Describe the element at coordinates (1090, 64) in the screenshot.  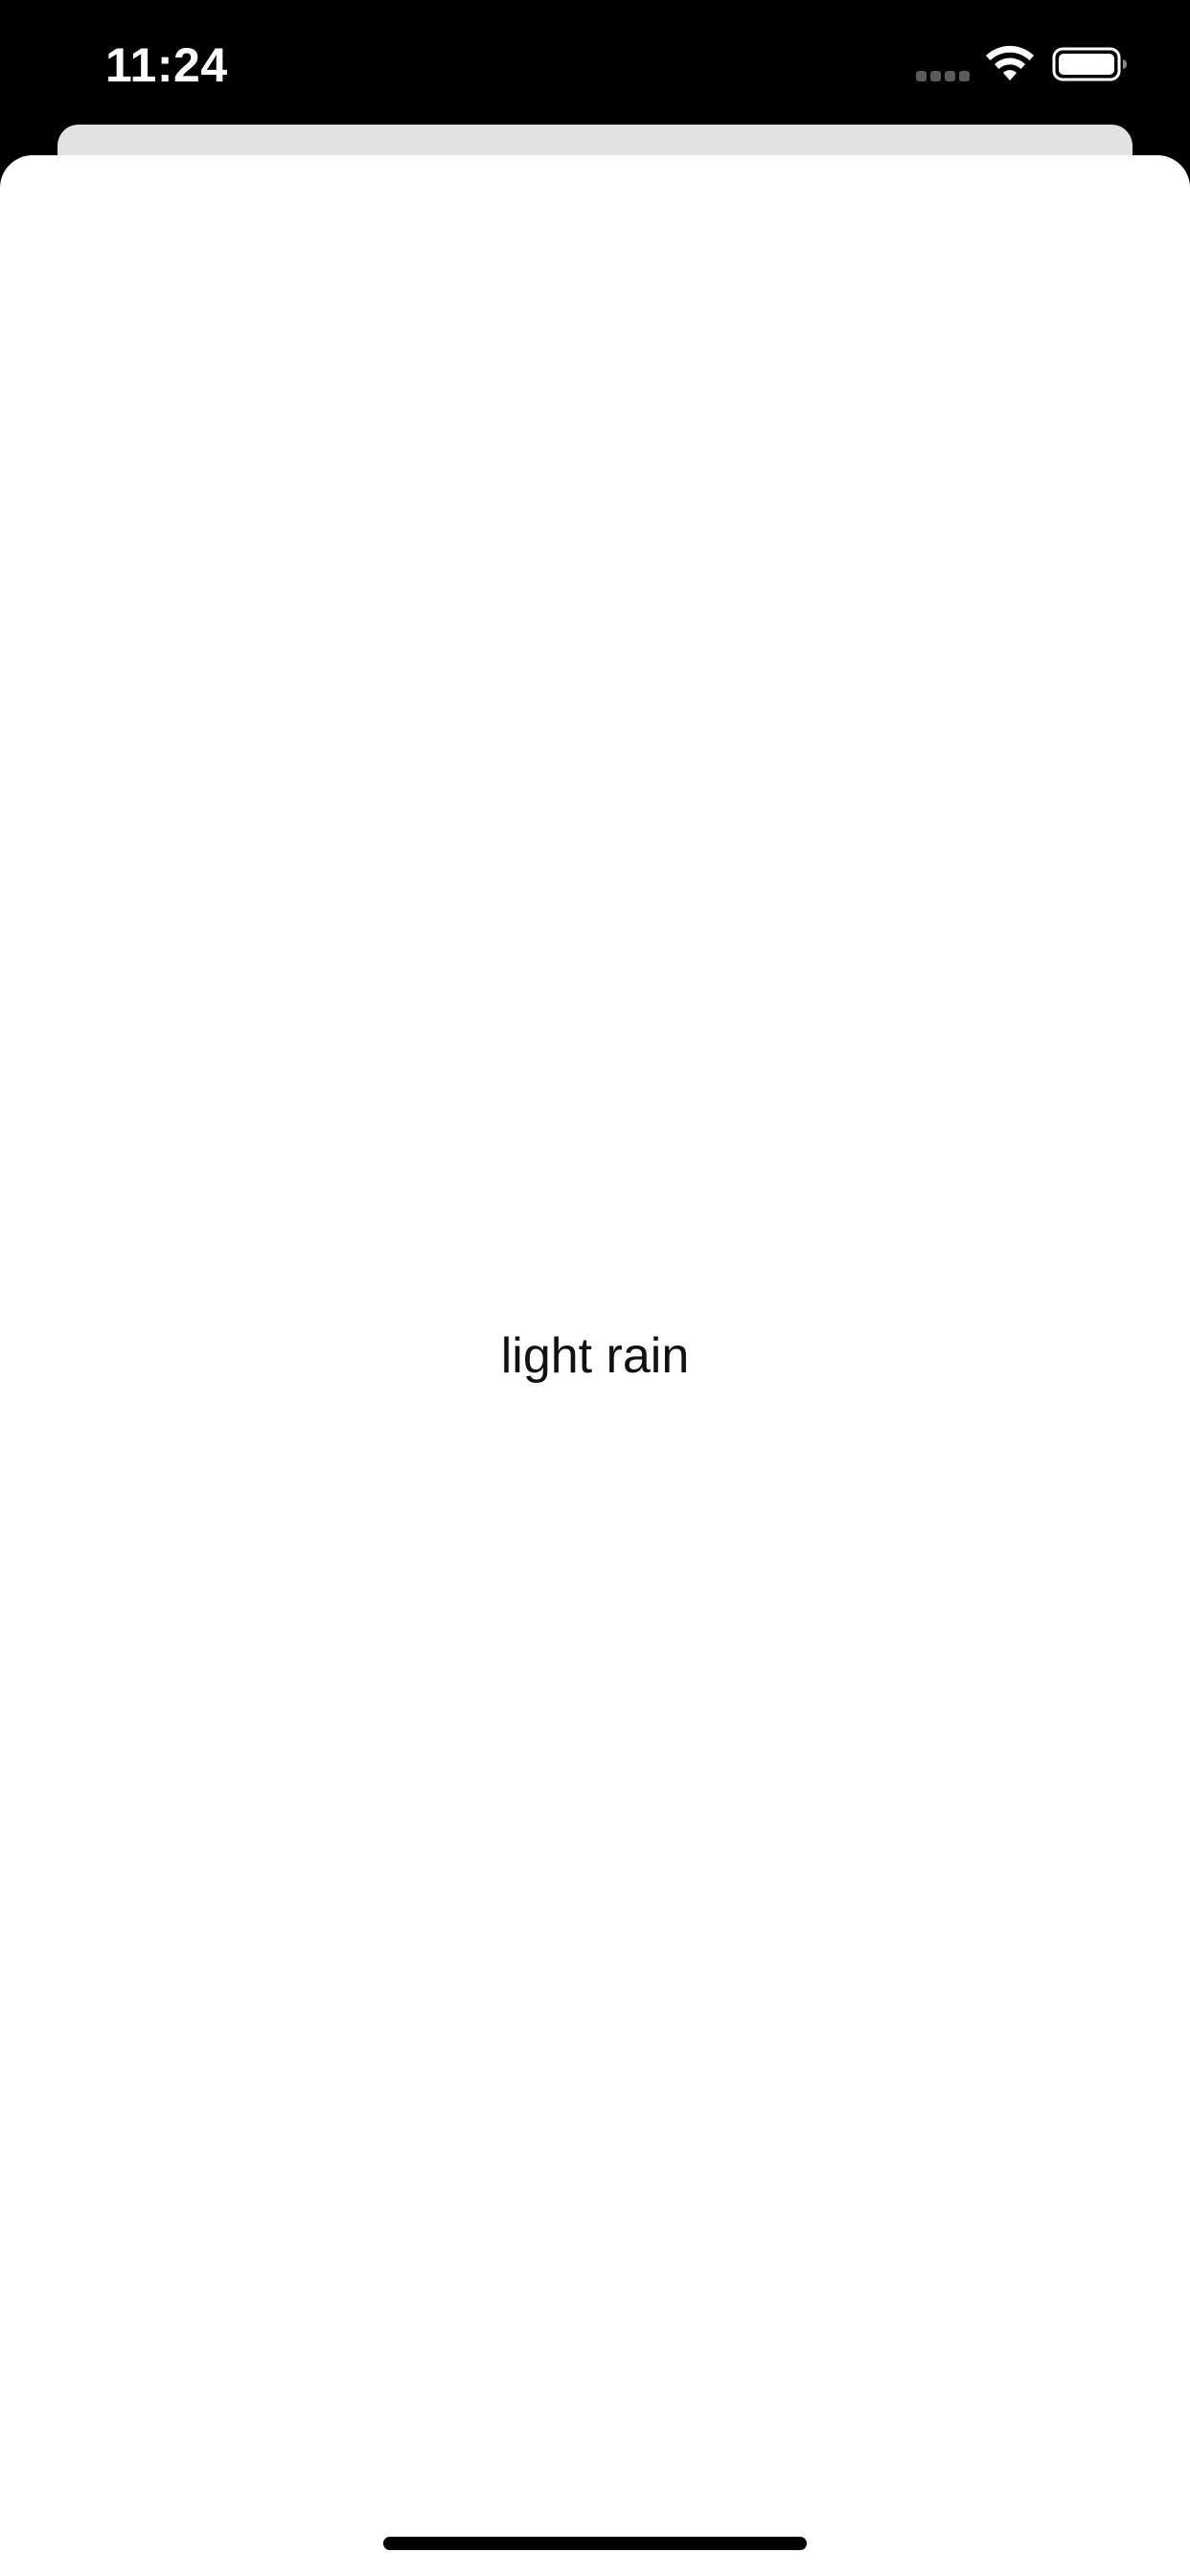
I see `battery-icon` at that location.